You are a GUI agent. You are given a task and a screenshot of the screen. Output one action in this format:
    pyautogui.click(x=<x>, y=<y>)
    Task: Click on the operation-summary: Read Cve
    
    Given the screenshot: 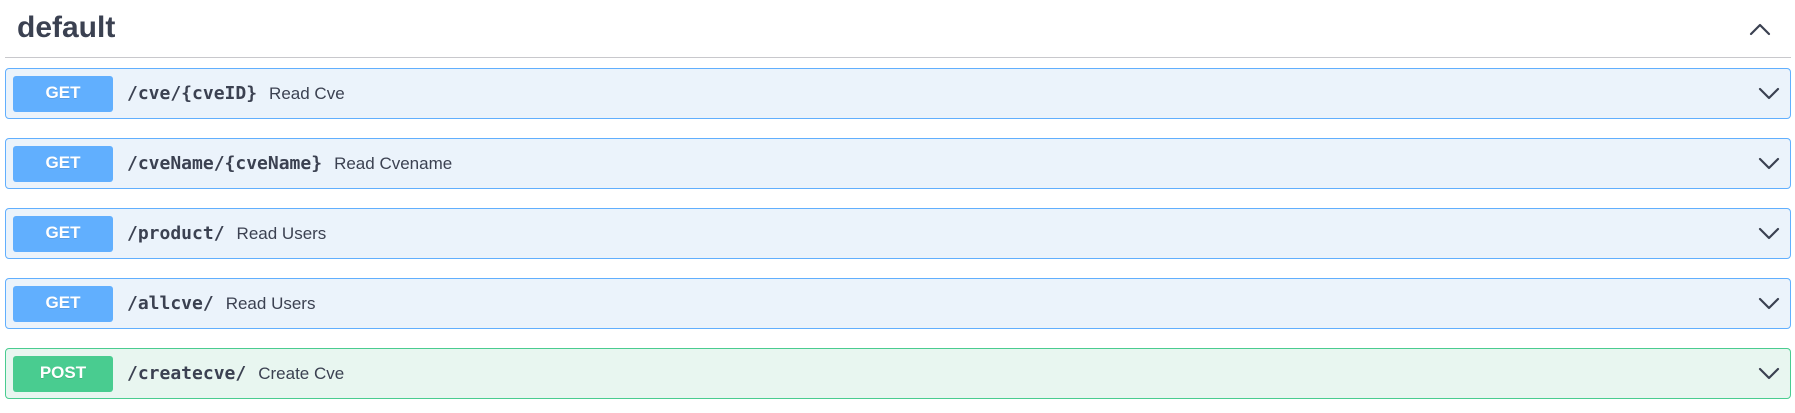 What is the action you would take?
    pyautogui.click(x=307, y=93)
    